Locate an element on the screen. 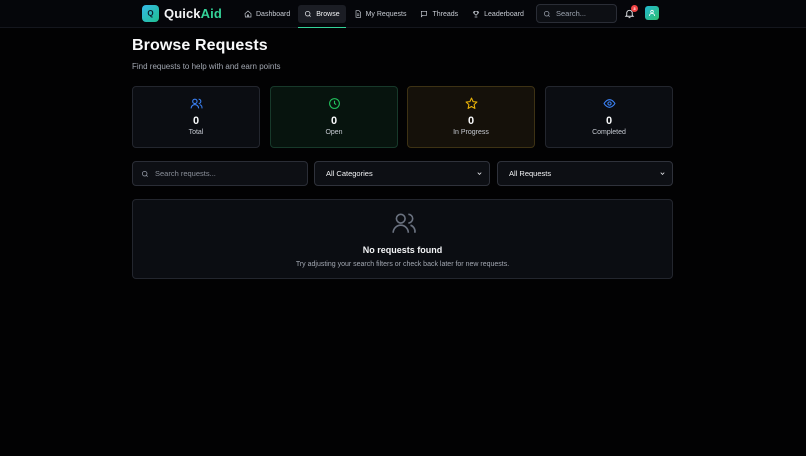 The image size is (806, 456). nav-browse-label: Browse is located at coordinates (328, 14).